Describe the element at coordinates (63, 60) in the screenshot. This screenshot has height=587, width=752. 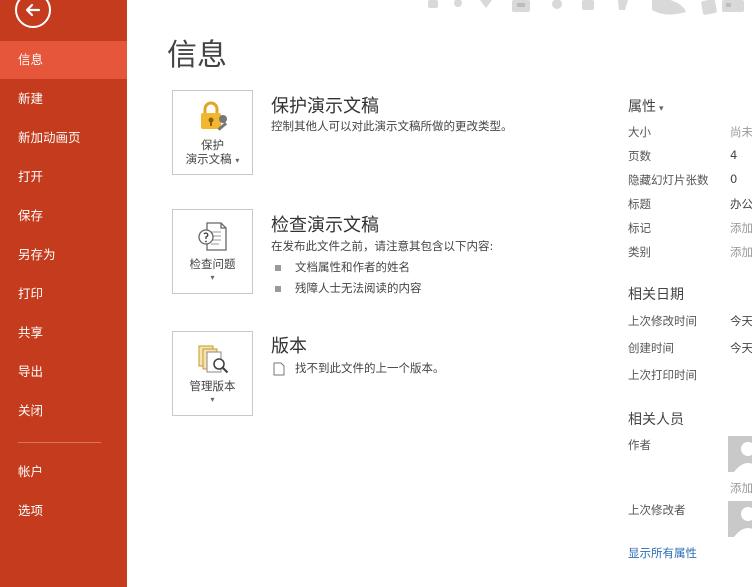
I see `nav-info: 信息` at that location.